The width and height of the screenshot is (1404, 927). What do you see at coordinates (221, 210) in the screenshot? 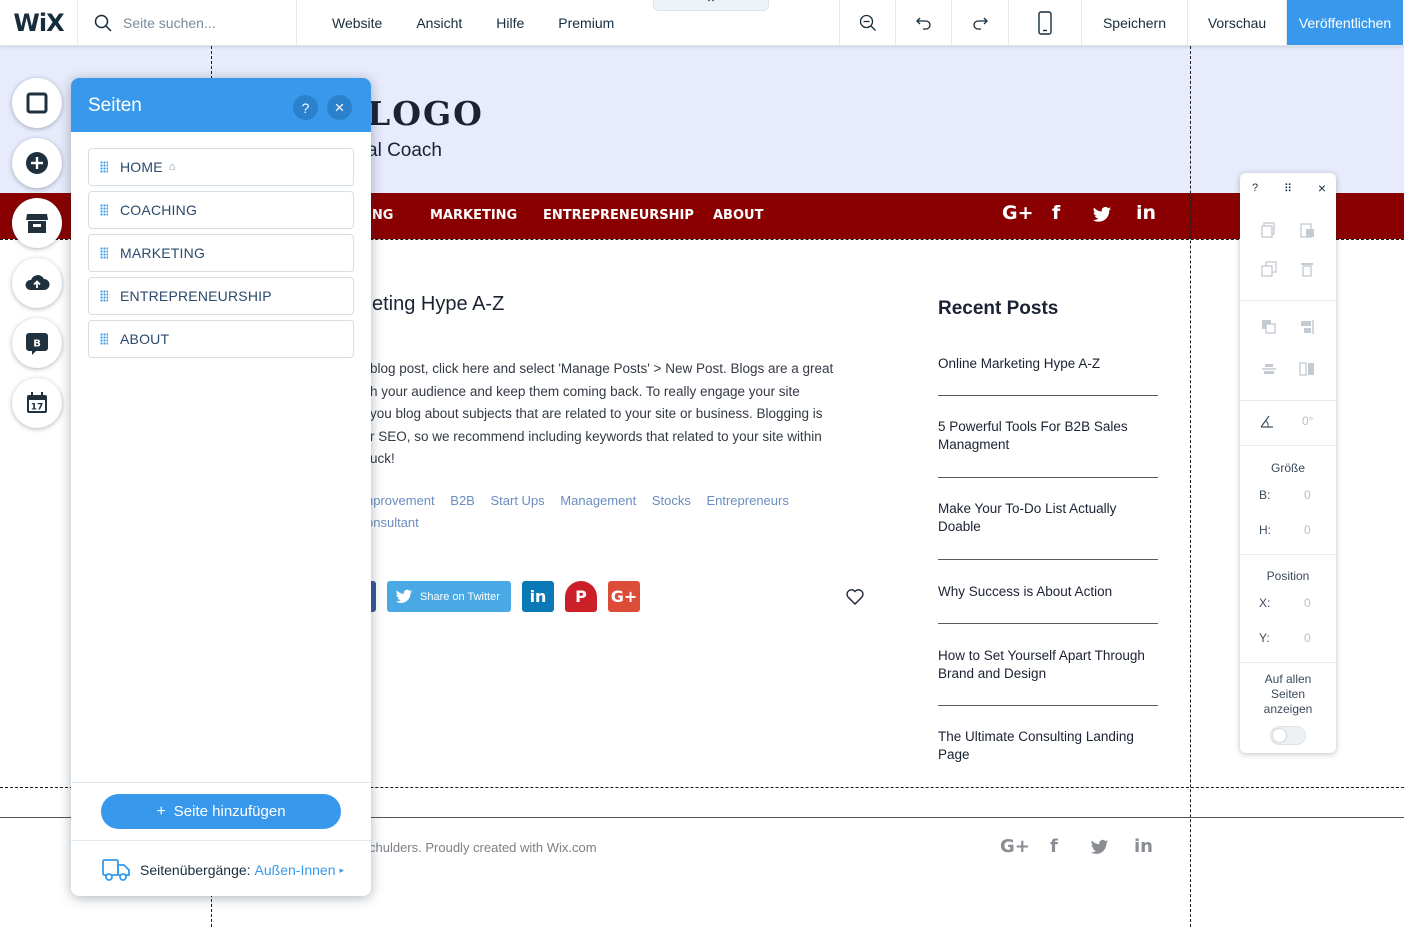
I see `page-item-coaching: COACHING` at bounding box center [221, 210].